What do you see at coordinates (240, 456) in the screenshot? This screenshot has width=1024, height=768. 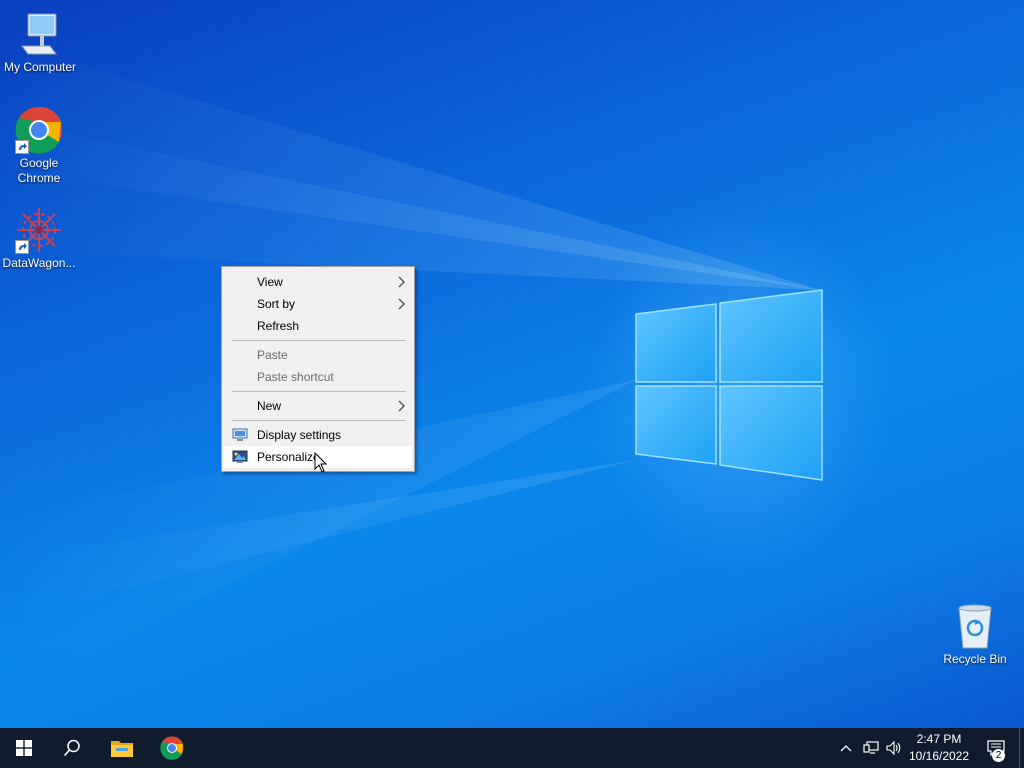 I see `personalize-icon` at bounding box center [240, 456].